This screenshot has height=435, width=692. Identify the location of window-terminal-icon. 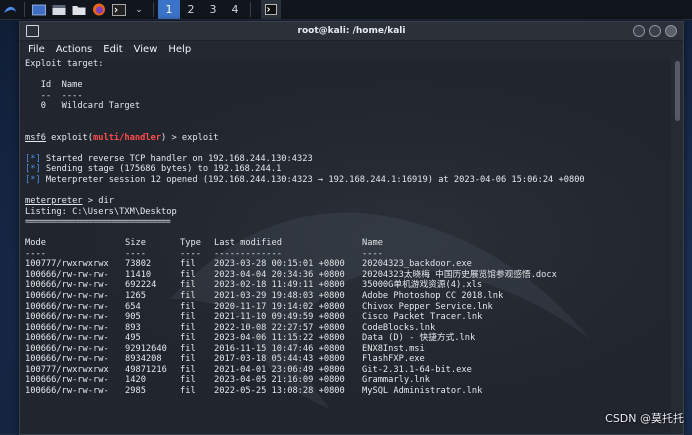
(32, 31).